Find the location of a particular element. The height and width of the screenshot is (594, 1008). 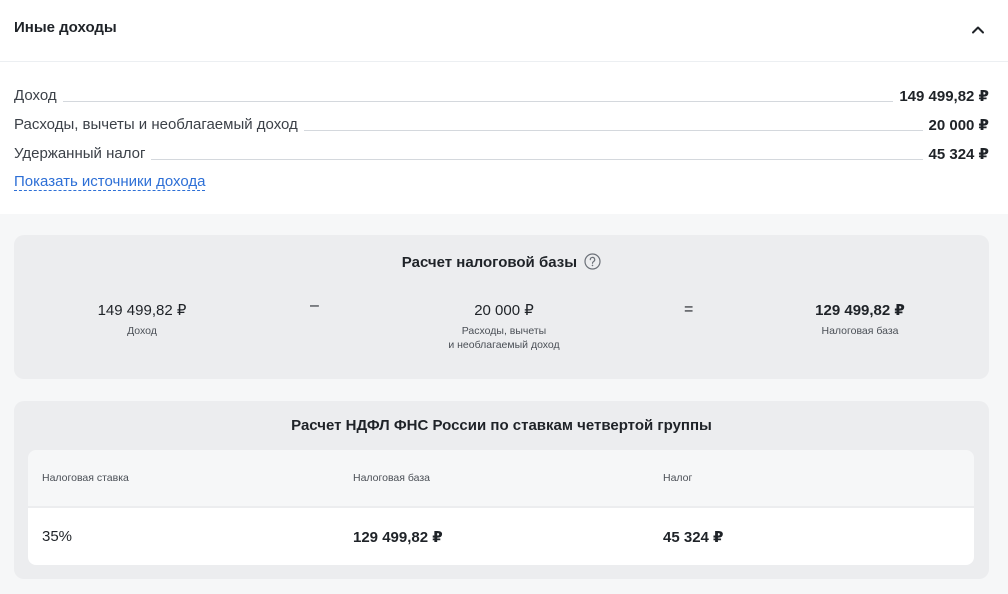

tax-base-title: Расчет налоговой базы is located at coordinates (501, 262).